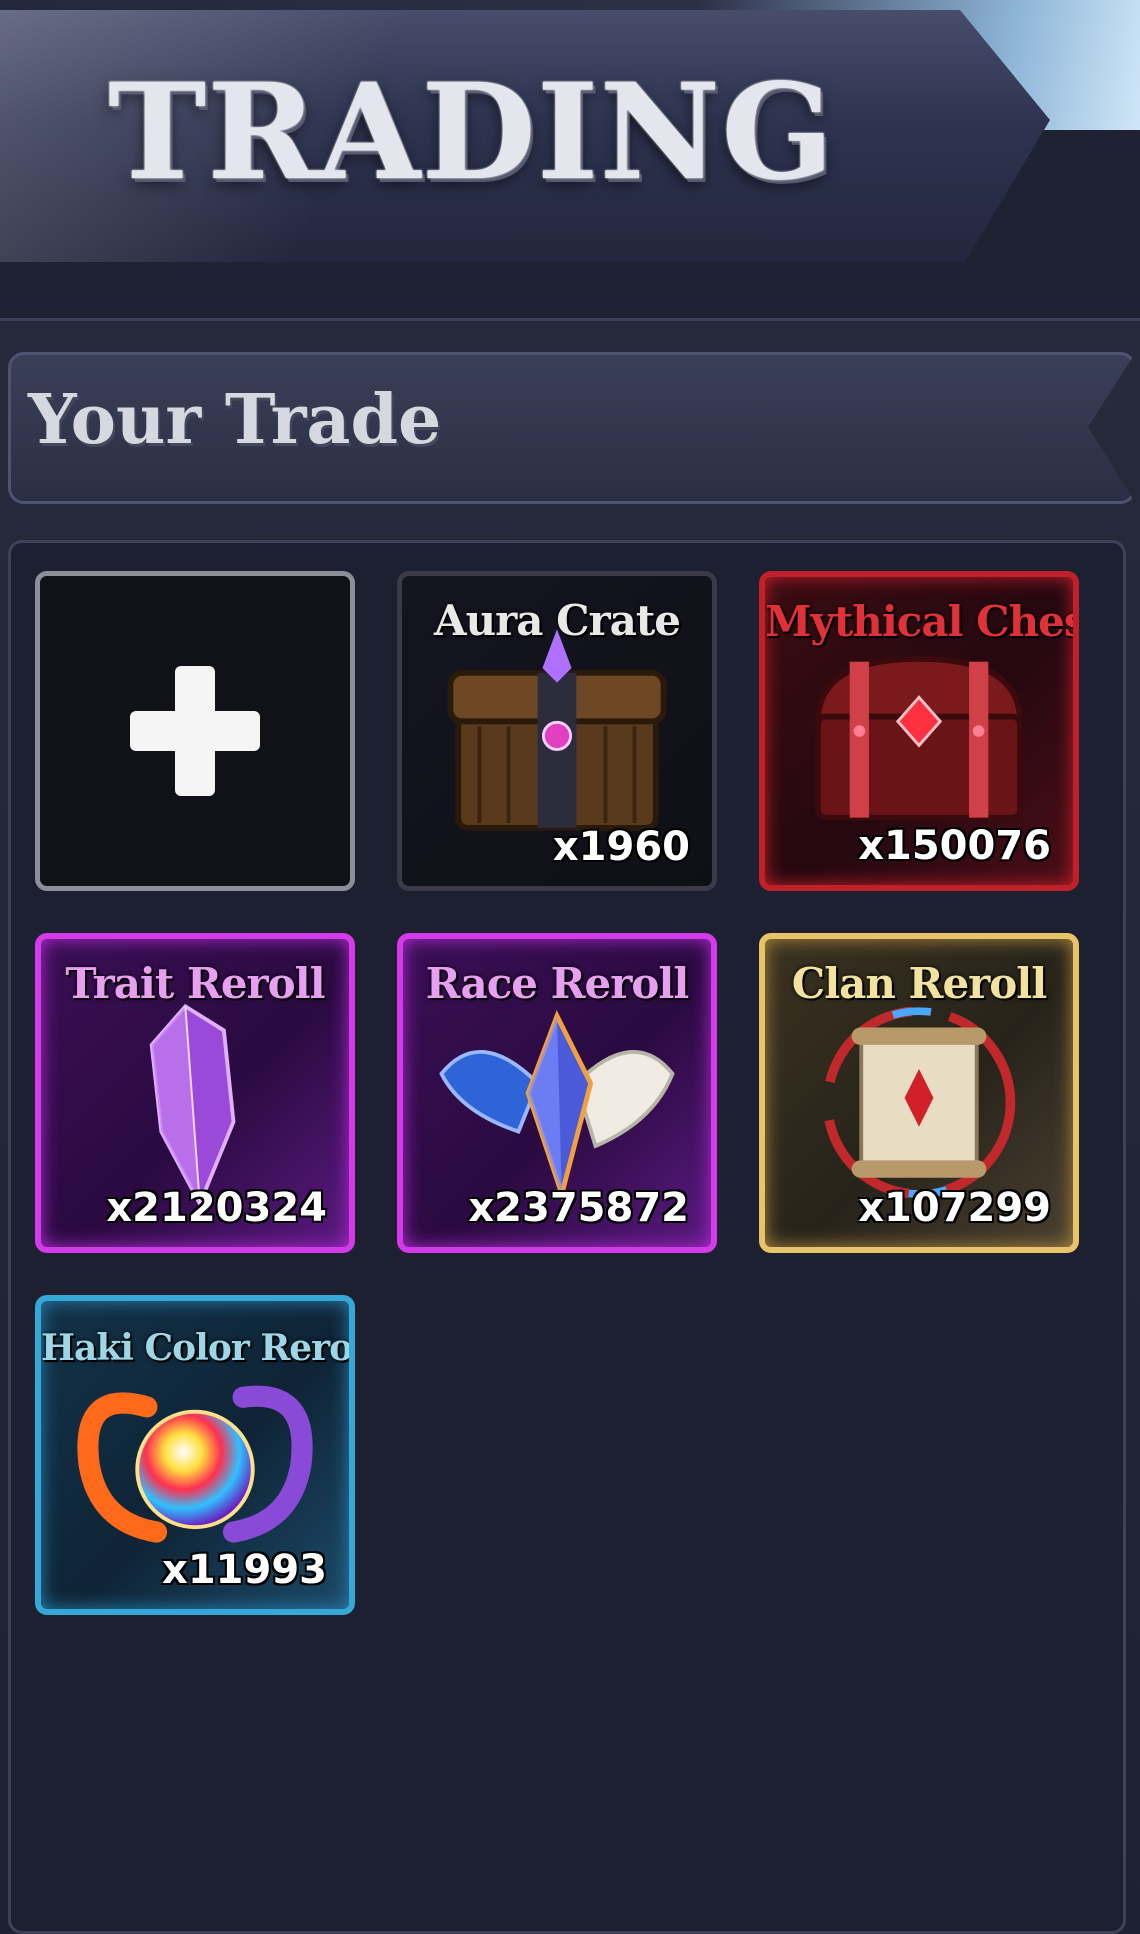 Image resolution: width=1140 pixels, height=1934 pixels. I want to click on page-title: TRADING, so click(471, 132).